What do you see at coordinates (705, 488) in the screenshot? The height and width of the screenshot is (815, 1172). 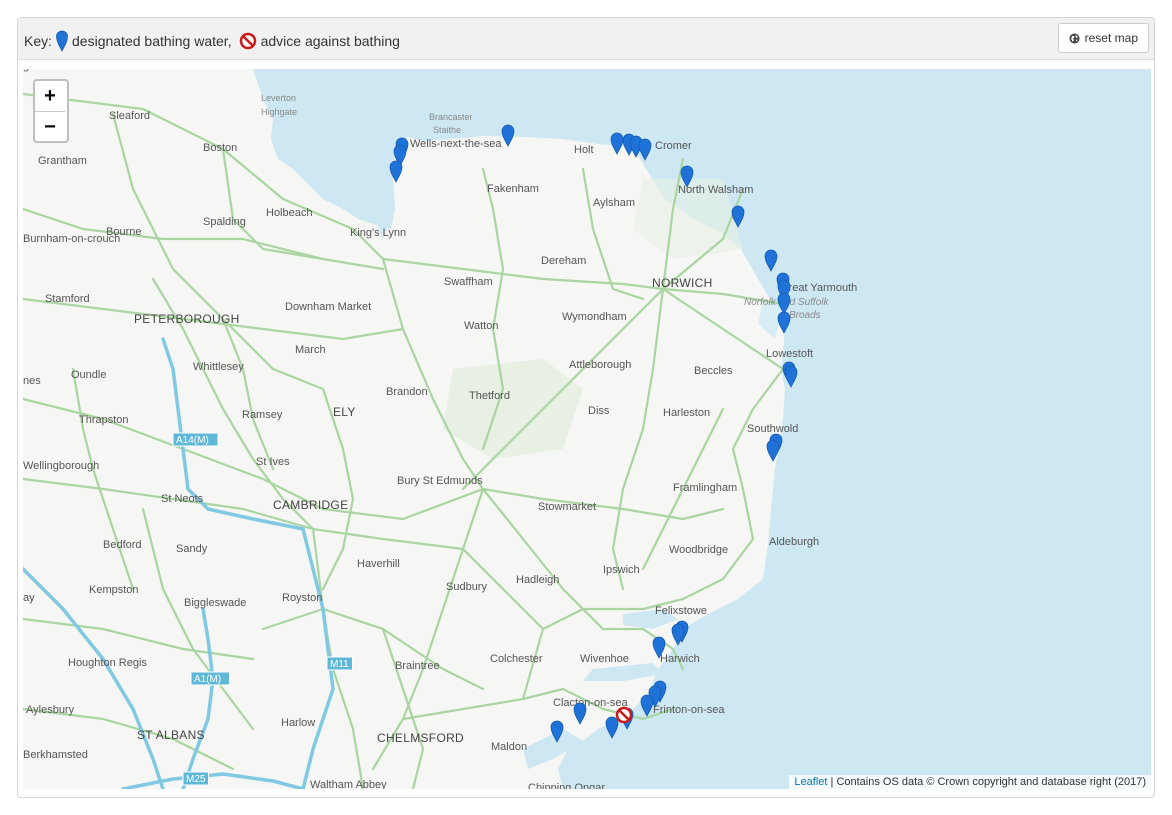 I see `place-label: Framlingham` at bounding box center [705, 488].